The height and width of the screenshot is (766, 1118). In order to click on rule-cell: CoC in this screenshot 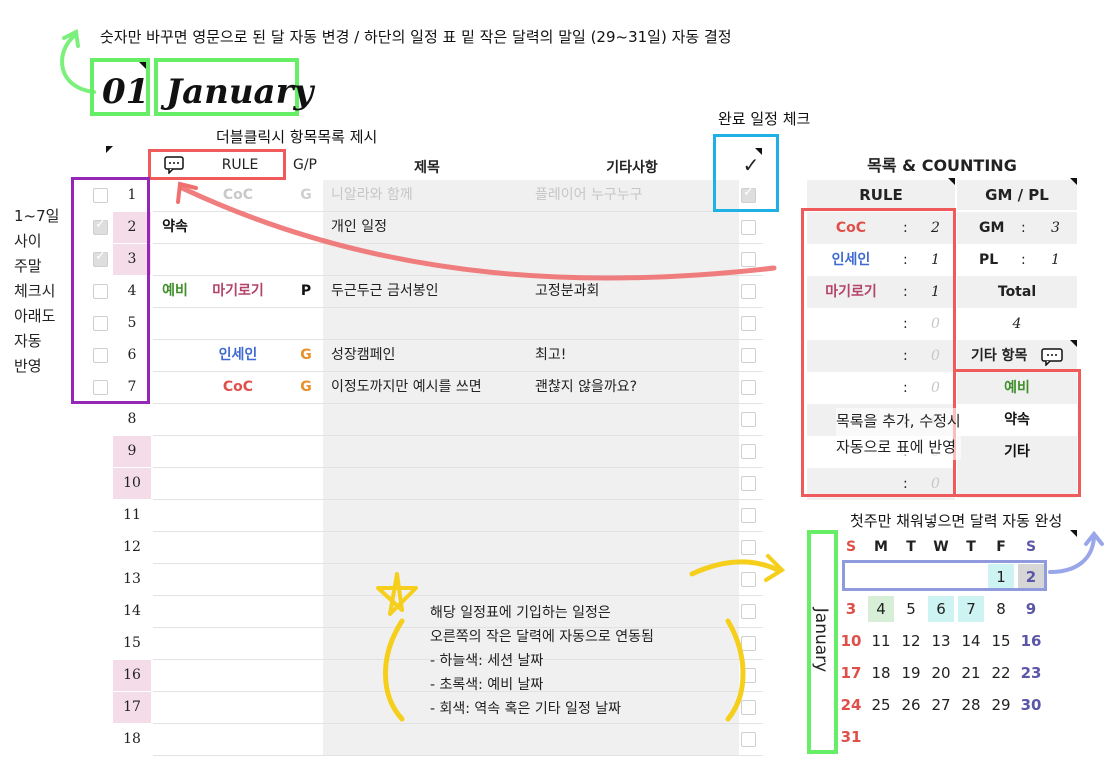, I will do `click(238, 387)`.